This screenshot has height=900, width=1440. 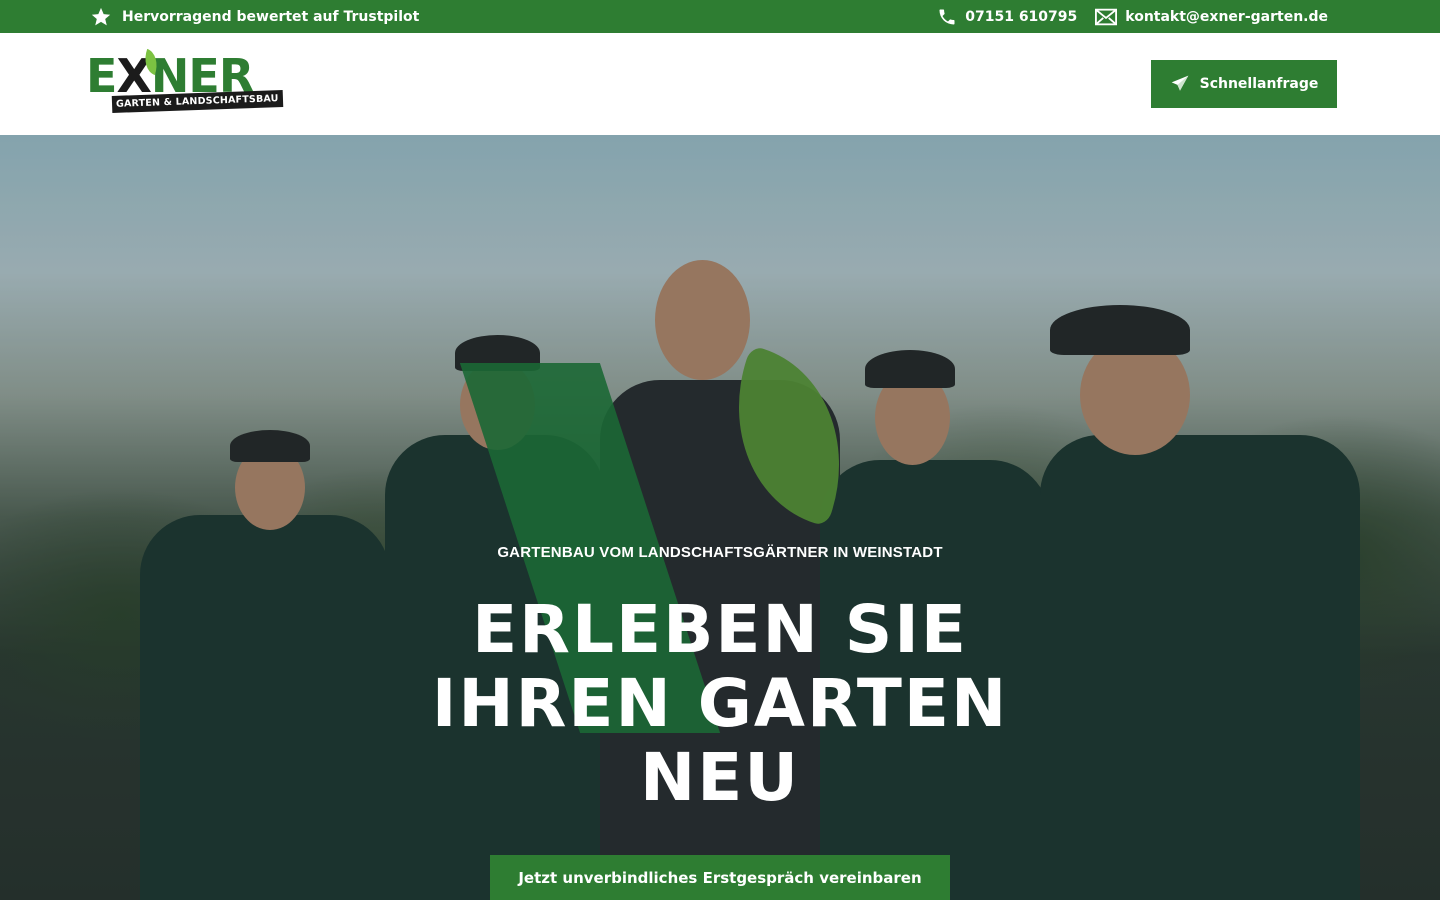 I want to click on contact-info: 07151 610795 kontakt@exner-garten.de, so click(x=1132, y=16).